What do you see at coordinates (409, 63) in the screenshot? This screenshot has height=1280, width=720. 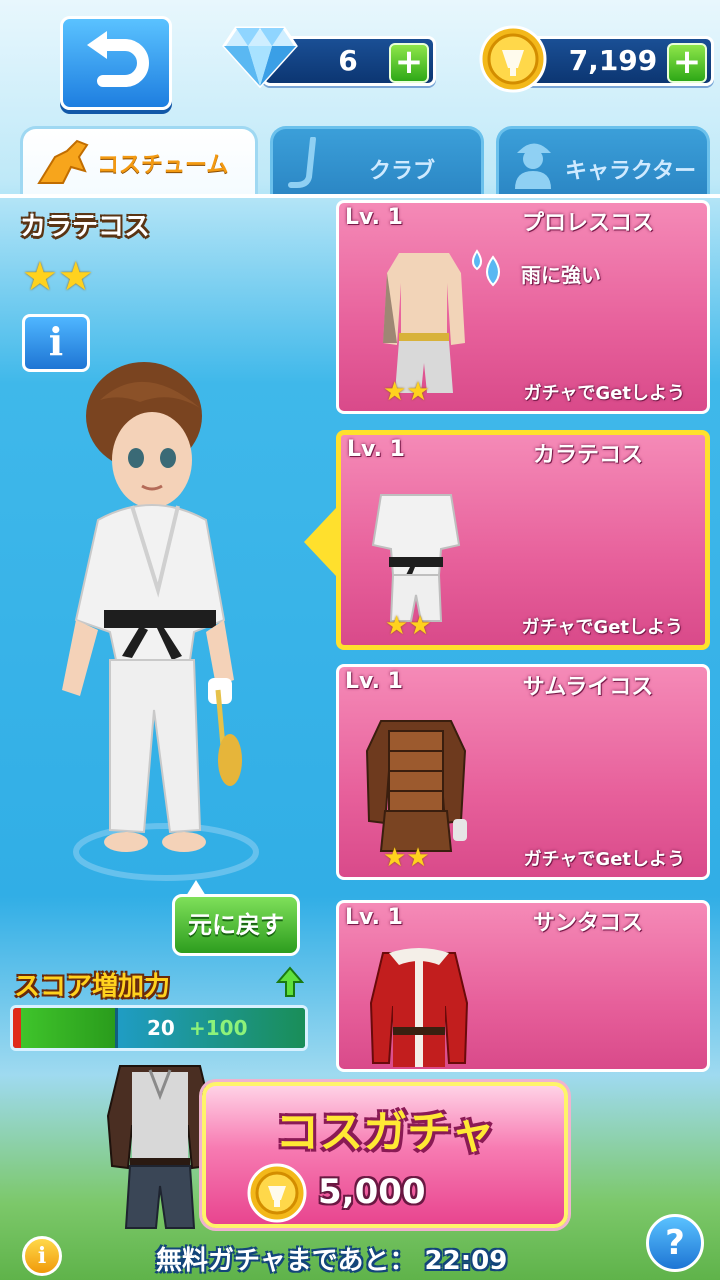 I see `add-diamonds-button: +` at bounding box center [409, 63].